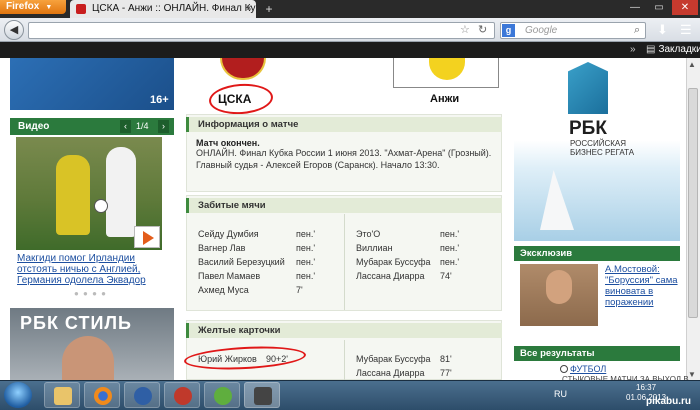 This screenshot has height=410, width=700. I want to click on goals-header: Забитые мячи, so click(344, 205).